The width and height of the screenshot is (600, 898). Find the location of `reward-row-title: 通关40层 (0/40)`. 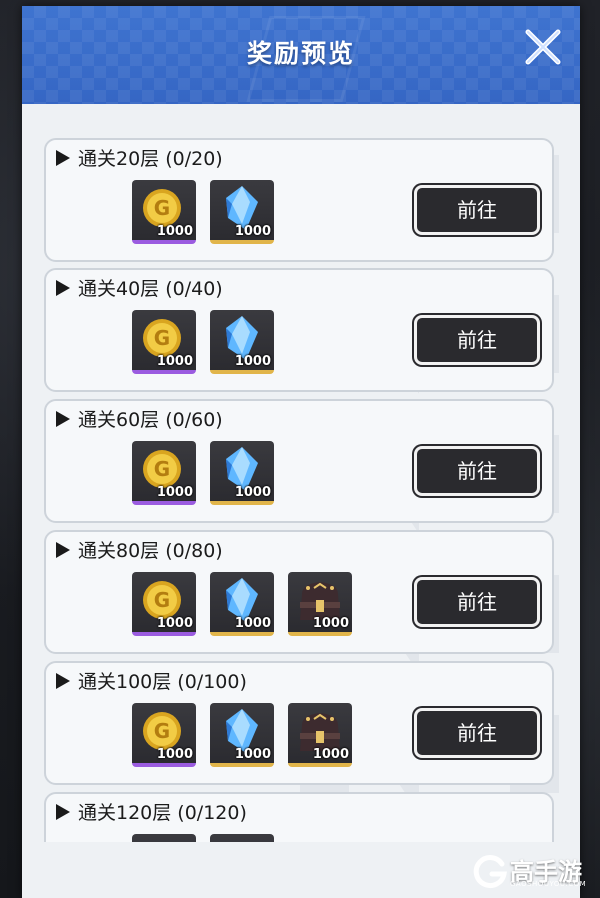

reward-row-title: 通关40层 (0/40) is located at coordinates (139, 287).